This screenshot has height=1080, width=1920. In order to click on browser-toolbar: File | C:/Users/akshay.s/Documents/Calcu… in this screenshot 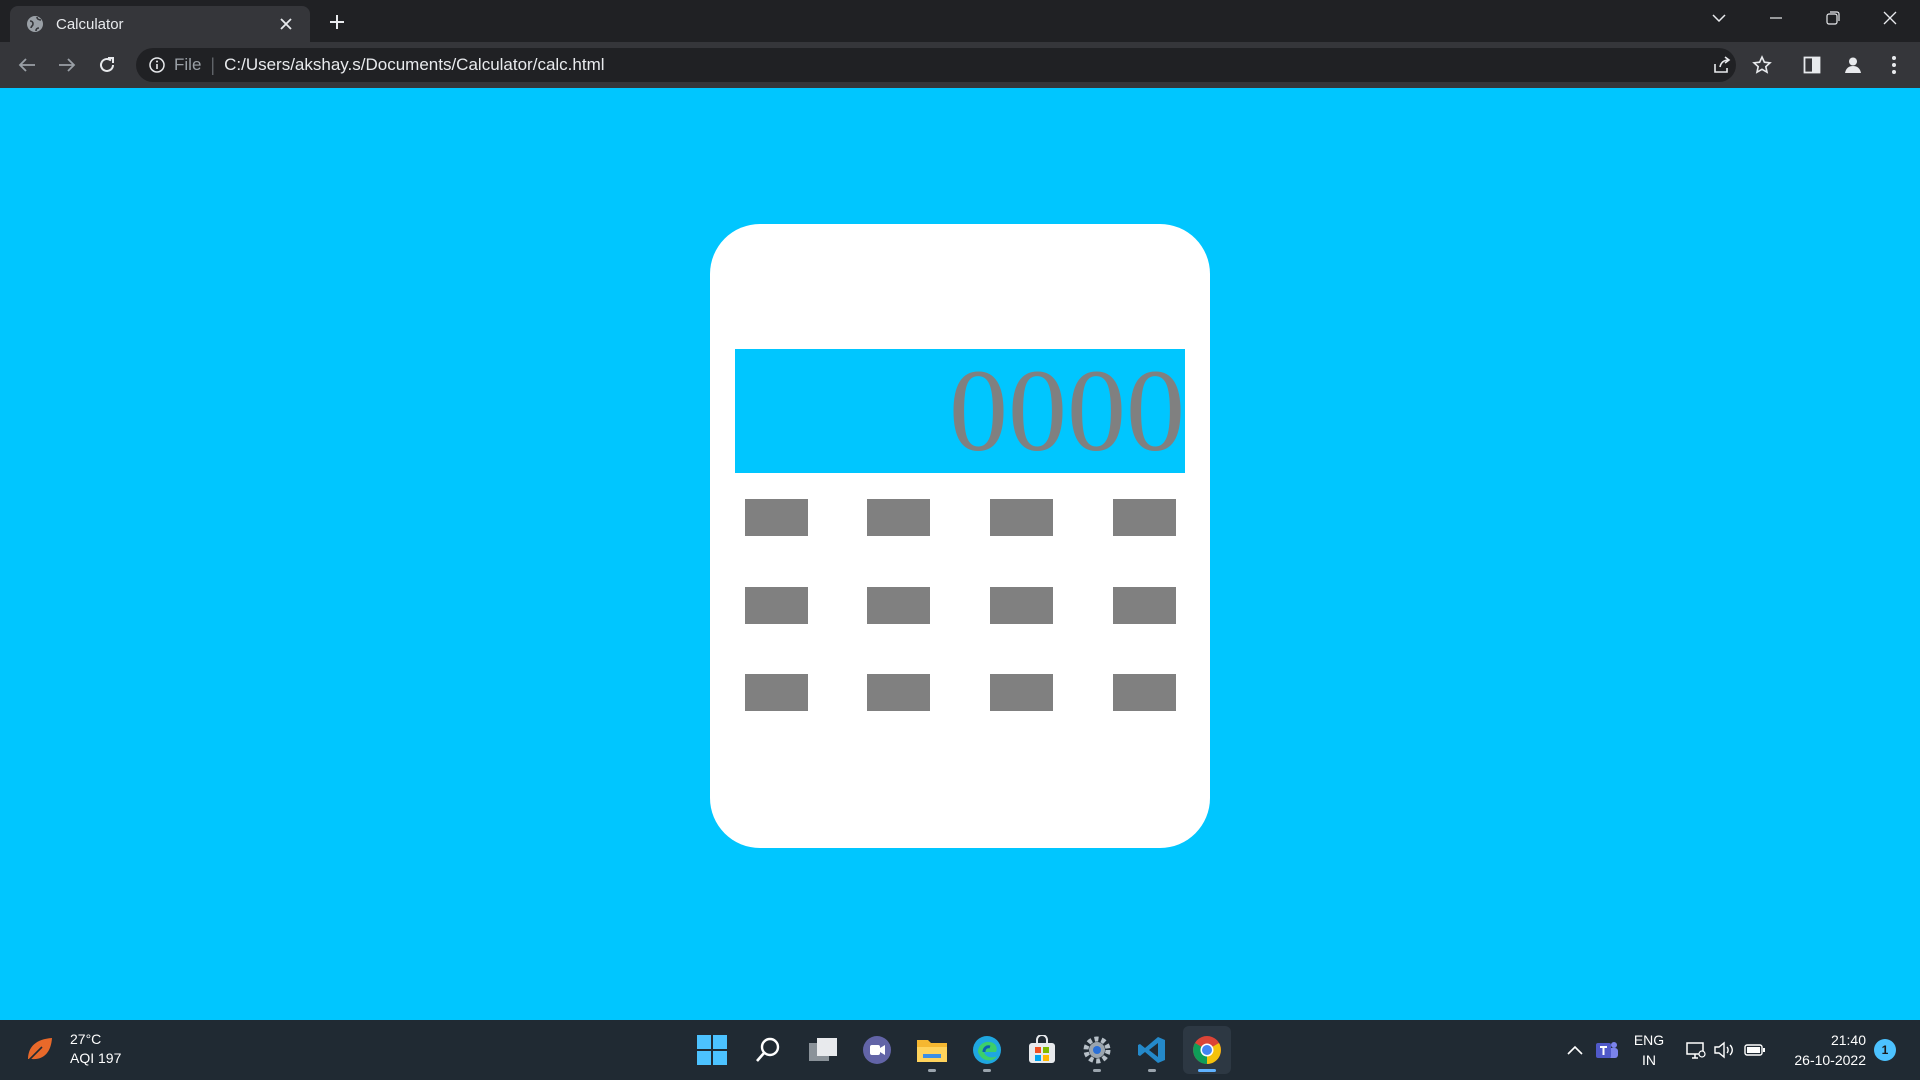, I will do `click(960, 65)`.